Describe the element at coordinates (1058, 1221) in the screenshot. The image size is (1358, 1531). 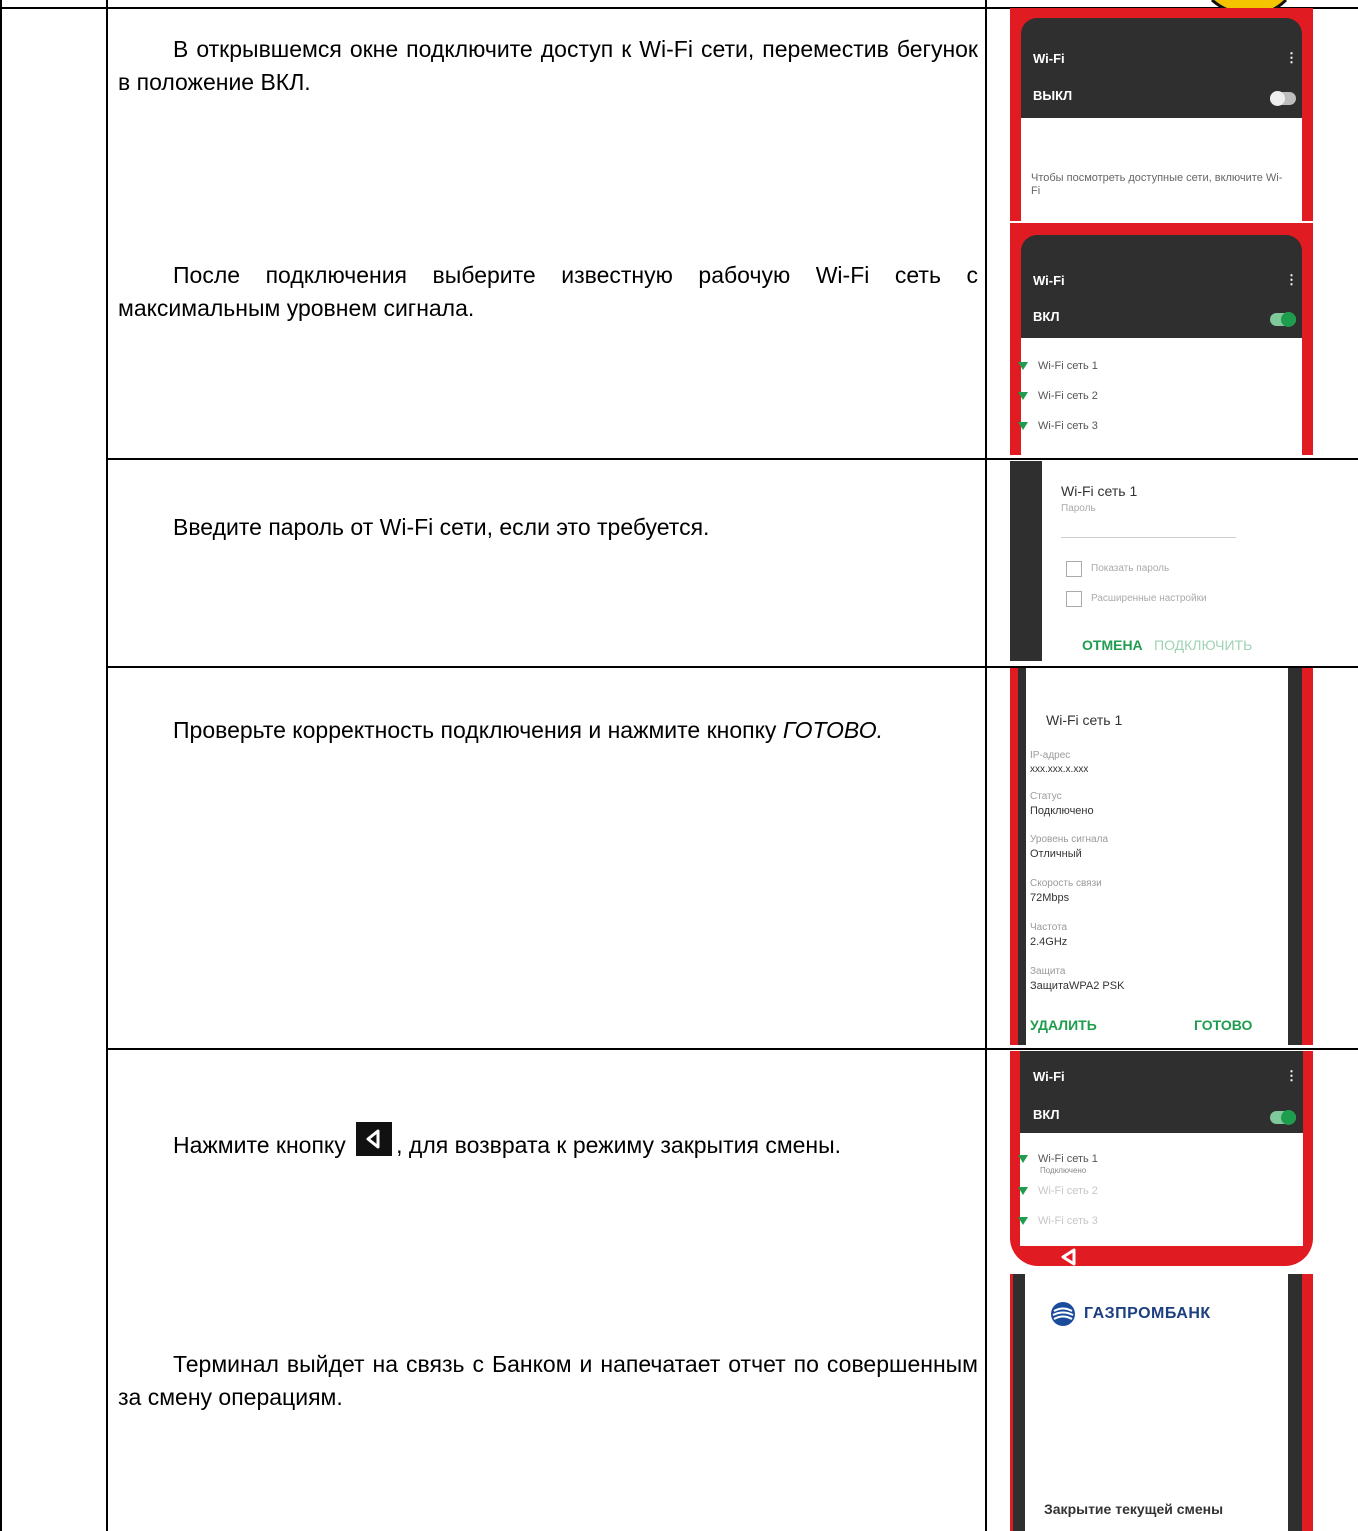
I see `screen5-network-3: Wi-Fi сеть 3` at that location.